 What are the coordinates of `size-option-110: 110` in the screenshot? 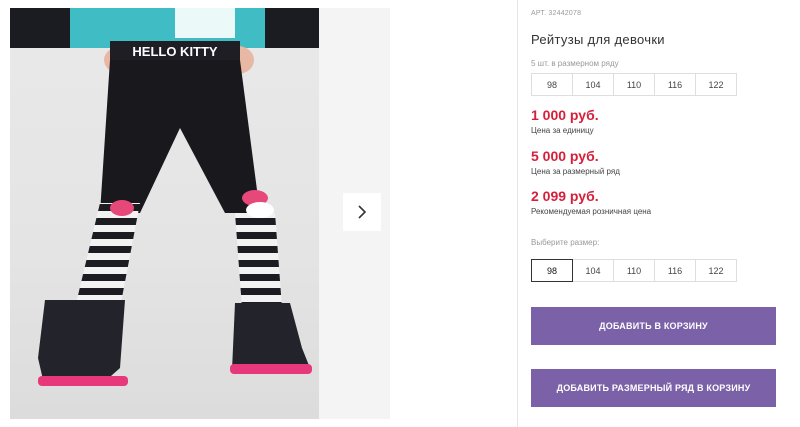 It's located at (634, 270).